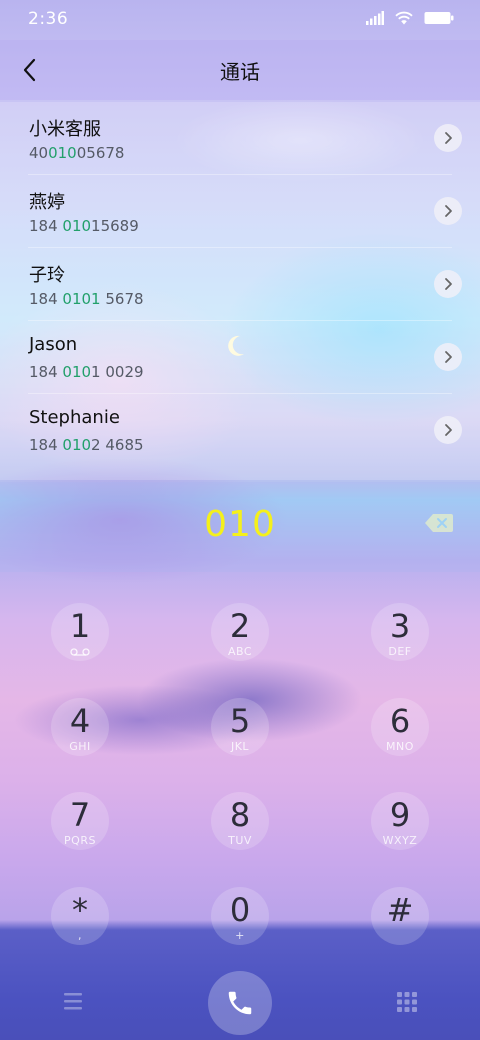  I want to click on status-icons, so click(410, 18).